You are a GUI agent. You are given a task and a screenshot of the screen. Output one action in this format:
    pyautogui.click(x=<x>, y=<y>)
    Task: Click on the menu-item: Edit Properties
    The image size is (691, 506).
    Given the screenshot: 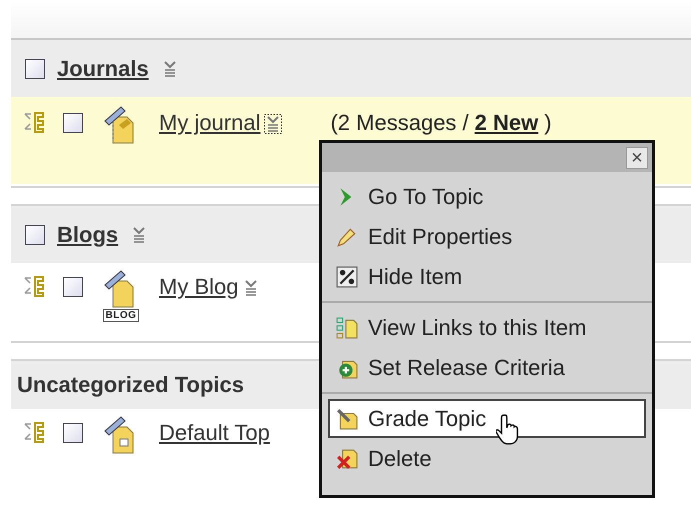 What is the action you would take?
    pyautogui.click(x=487, y=236)
    